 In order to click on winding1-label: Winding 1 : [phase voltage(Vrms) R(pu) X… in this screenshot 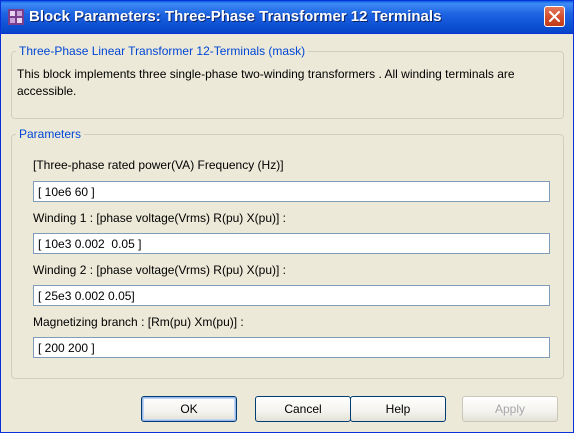, I will do `click(159, 218)`.